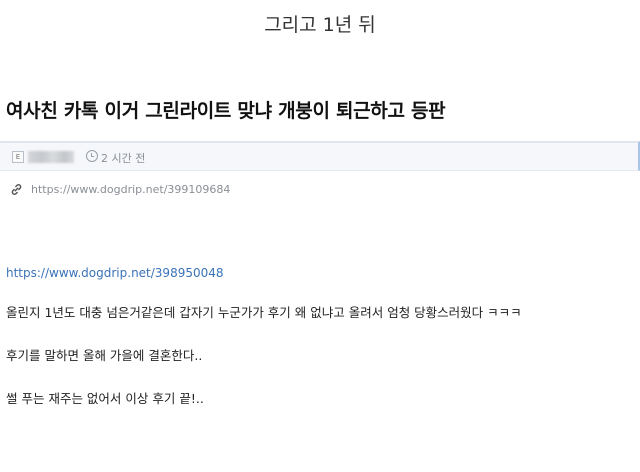 This screenshot has height=472, width=640. What do you see at coordinates (92, 156) in the screenshot?
I see `clock-icon` at bounding box center [92, 156].